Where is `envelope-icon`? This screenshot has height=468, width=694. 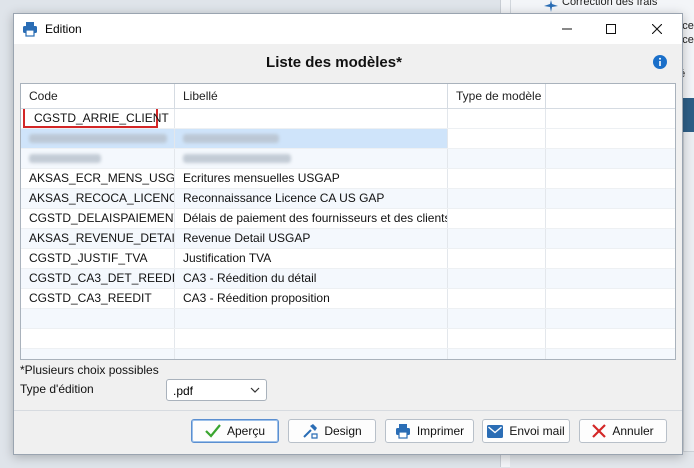
envelope-icon is located at coordinates (495, 431).